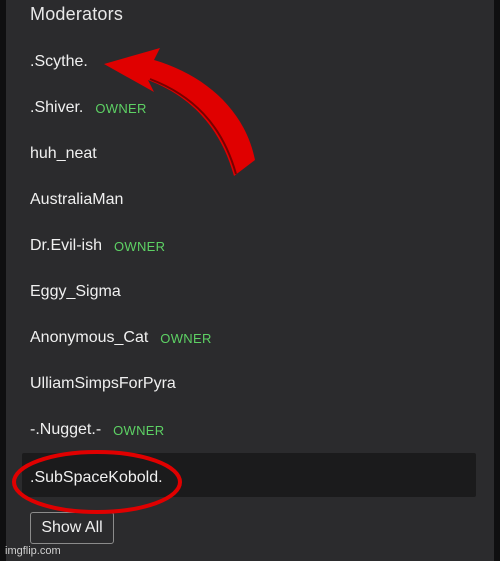  I want to click on moderator-row: .SubSpaceKobold., so click(102, 478).